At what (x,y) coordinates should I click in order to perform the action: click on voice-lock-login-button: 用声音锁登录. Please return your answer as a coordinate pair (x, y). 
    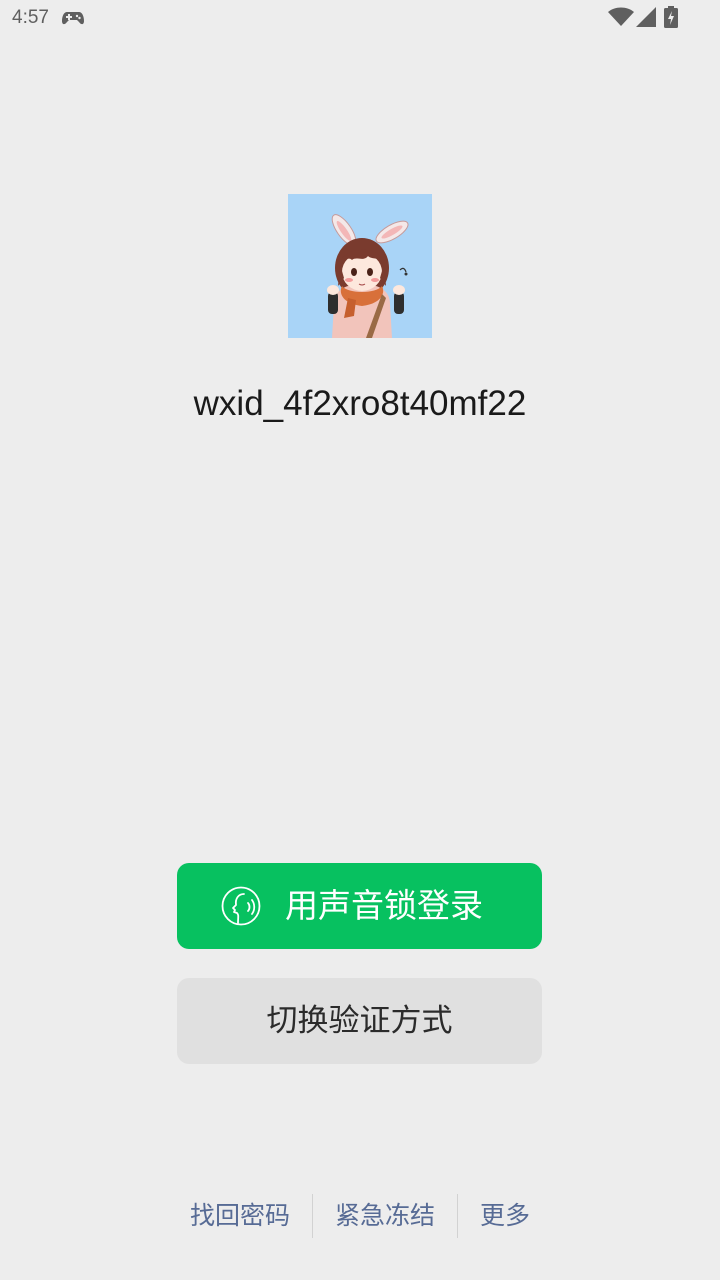
    Looking at the image, I should click on (359, 906).